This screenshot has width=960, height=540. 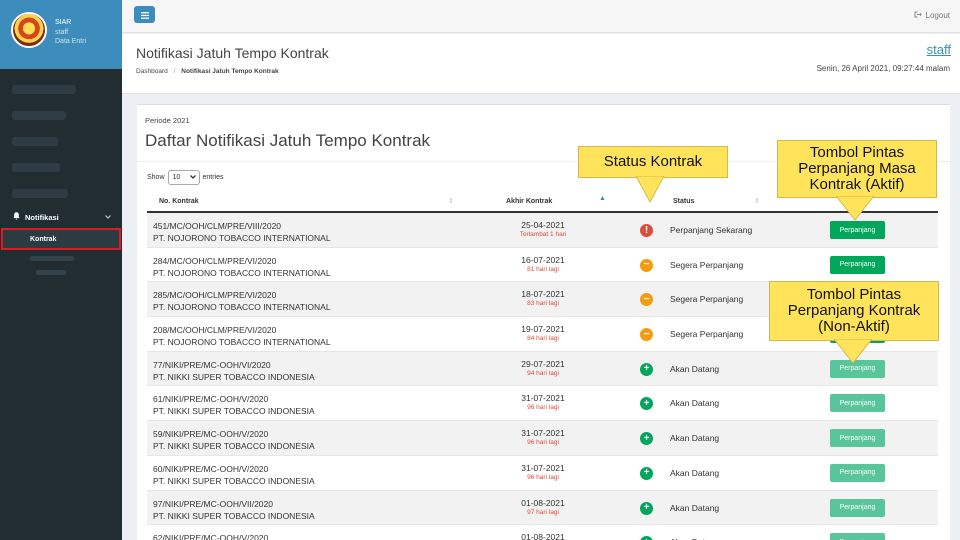 I want to click on end-date-cell: 31-07-2021 96 hari lagi, so click(x=543, y=437).